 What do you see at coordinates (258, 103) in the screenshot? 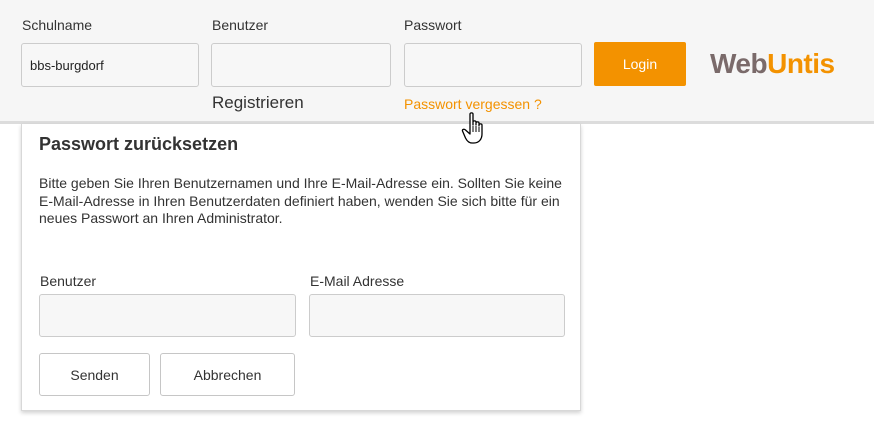
I see `register-link: Registrieren` at bounding box center [258, 103].